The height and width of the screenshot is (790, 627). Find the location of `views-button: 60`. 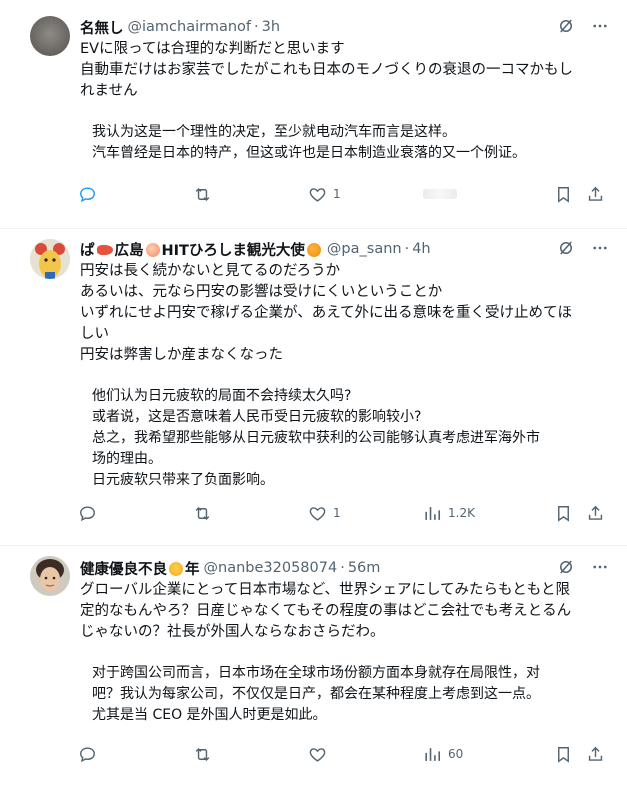

views-button: 60 is located at coordinates (443, 754).